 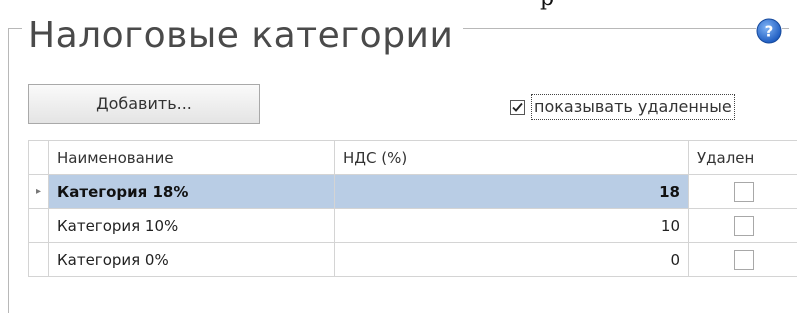 I want to click on row-marker-header, so click(x=38, y=157).